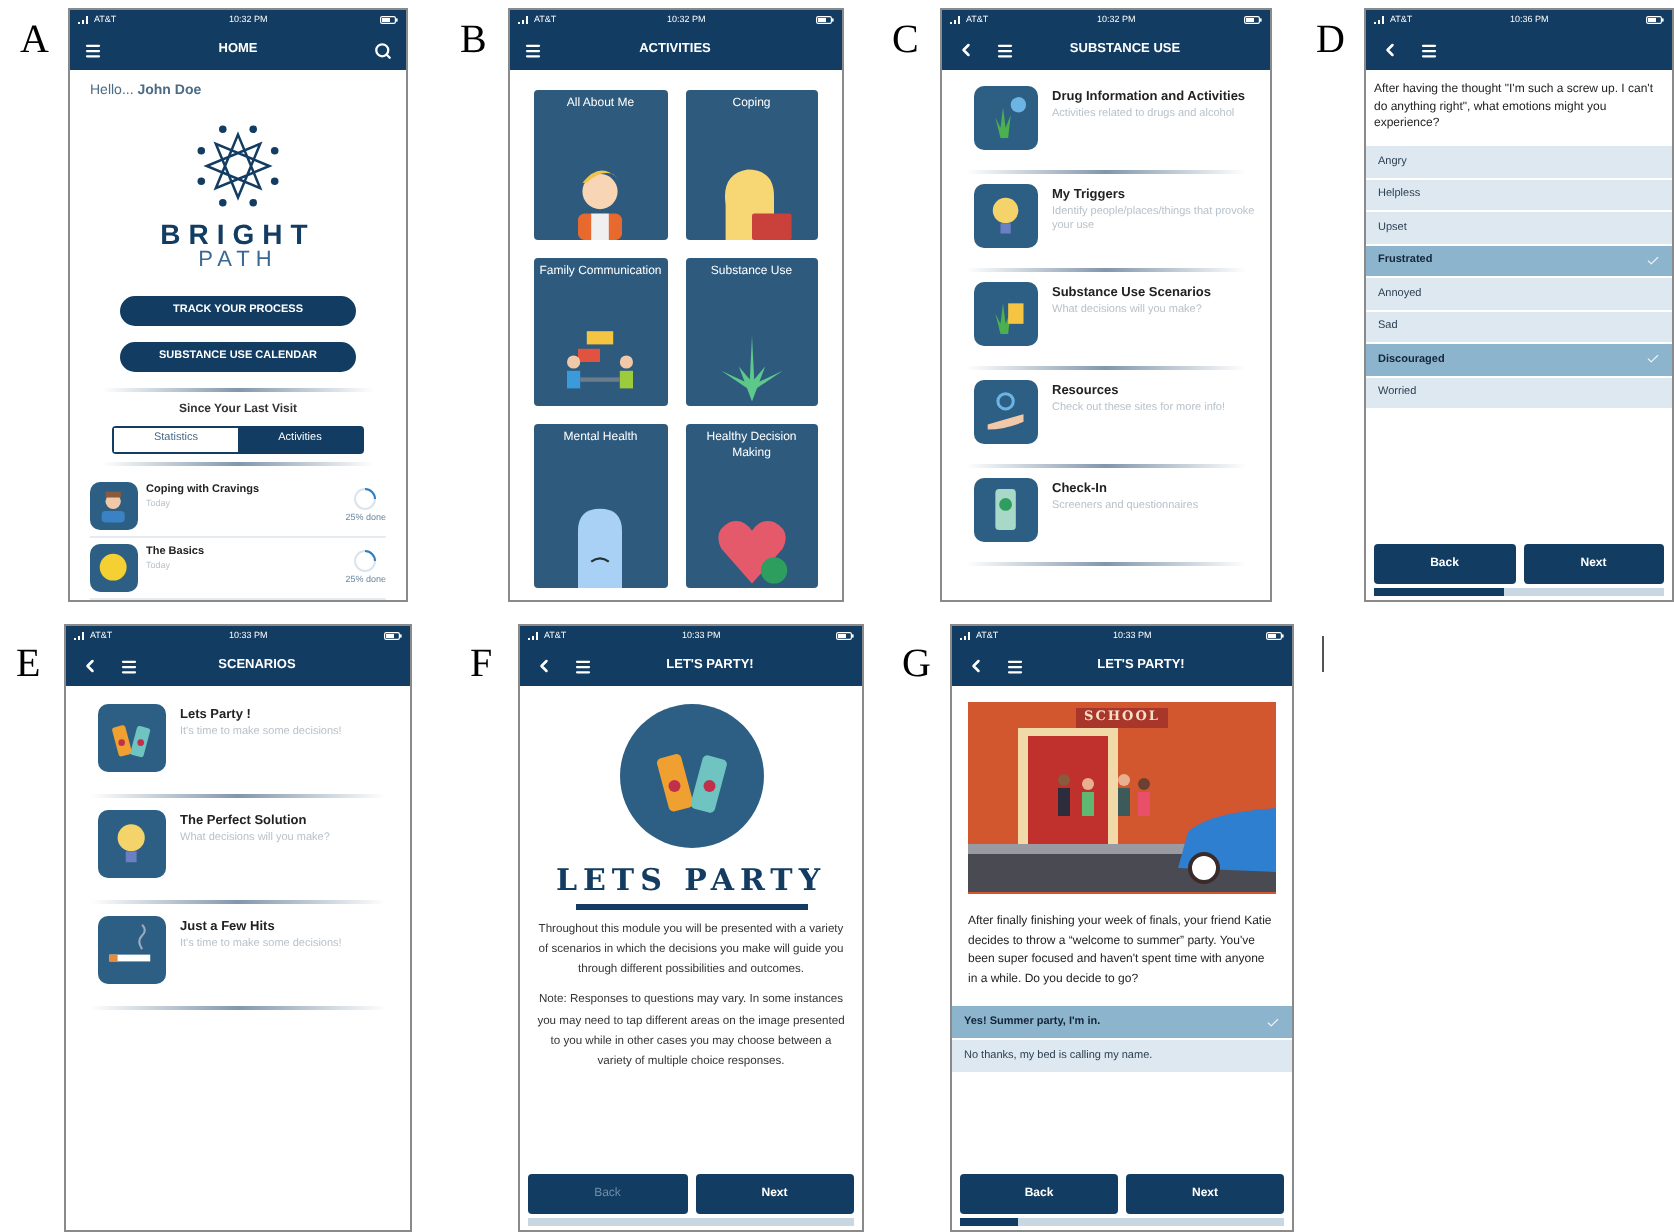 This screenshot has width=1674, height=1232. I want to click on leaf-info-icon, so click(1006, 118).